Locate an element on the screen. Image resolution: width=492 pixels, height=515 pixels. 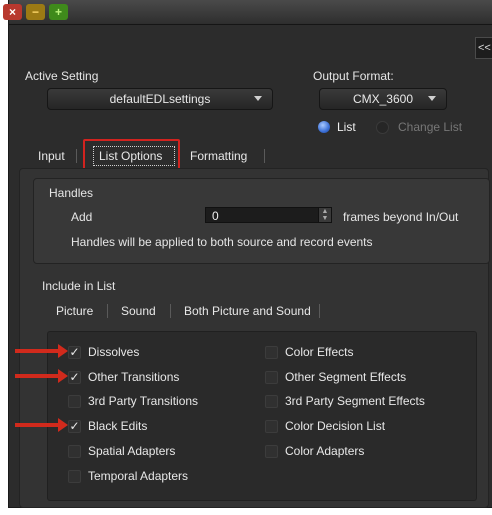
output-format-value: CMX_3600 is located at coordinates (383, 99).